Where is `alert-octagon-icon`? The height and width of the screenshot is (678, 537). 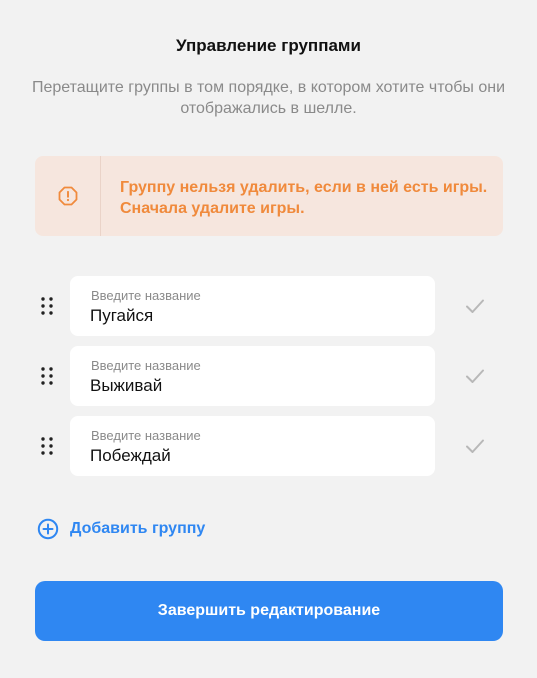 alert-octagon-icon is located at coordinates (67, 196).